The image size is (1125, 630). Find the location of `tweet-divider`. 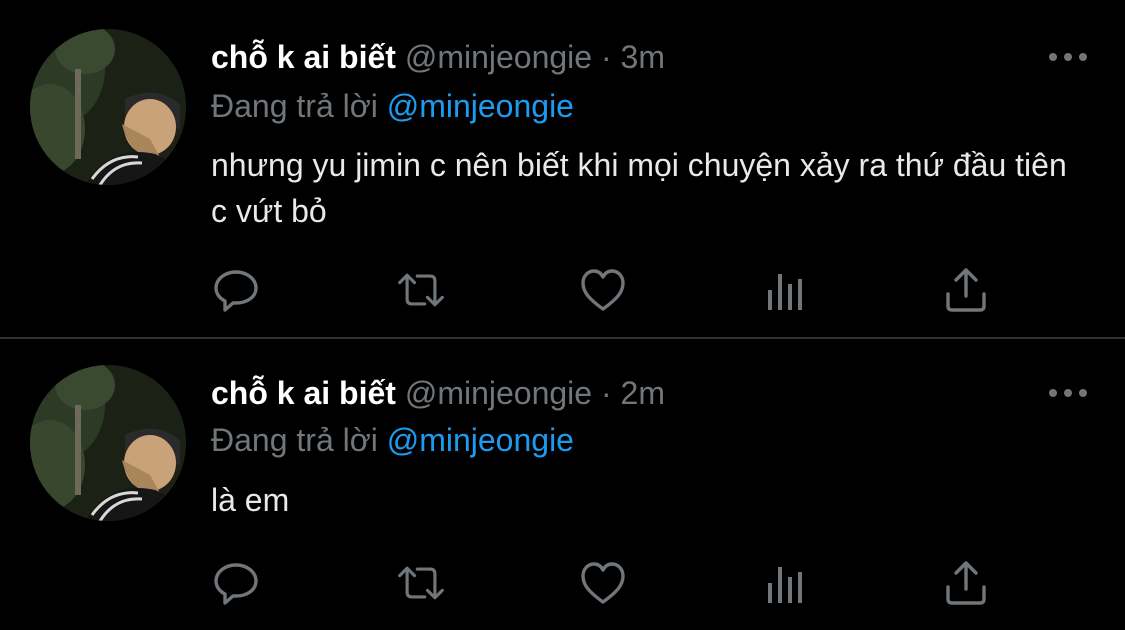

tweet-divider is located at coordinates (562, 338).